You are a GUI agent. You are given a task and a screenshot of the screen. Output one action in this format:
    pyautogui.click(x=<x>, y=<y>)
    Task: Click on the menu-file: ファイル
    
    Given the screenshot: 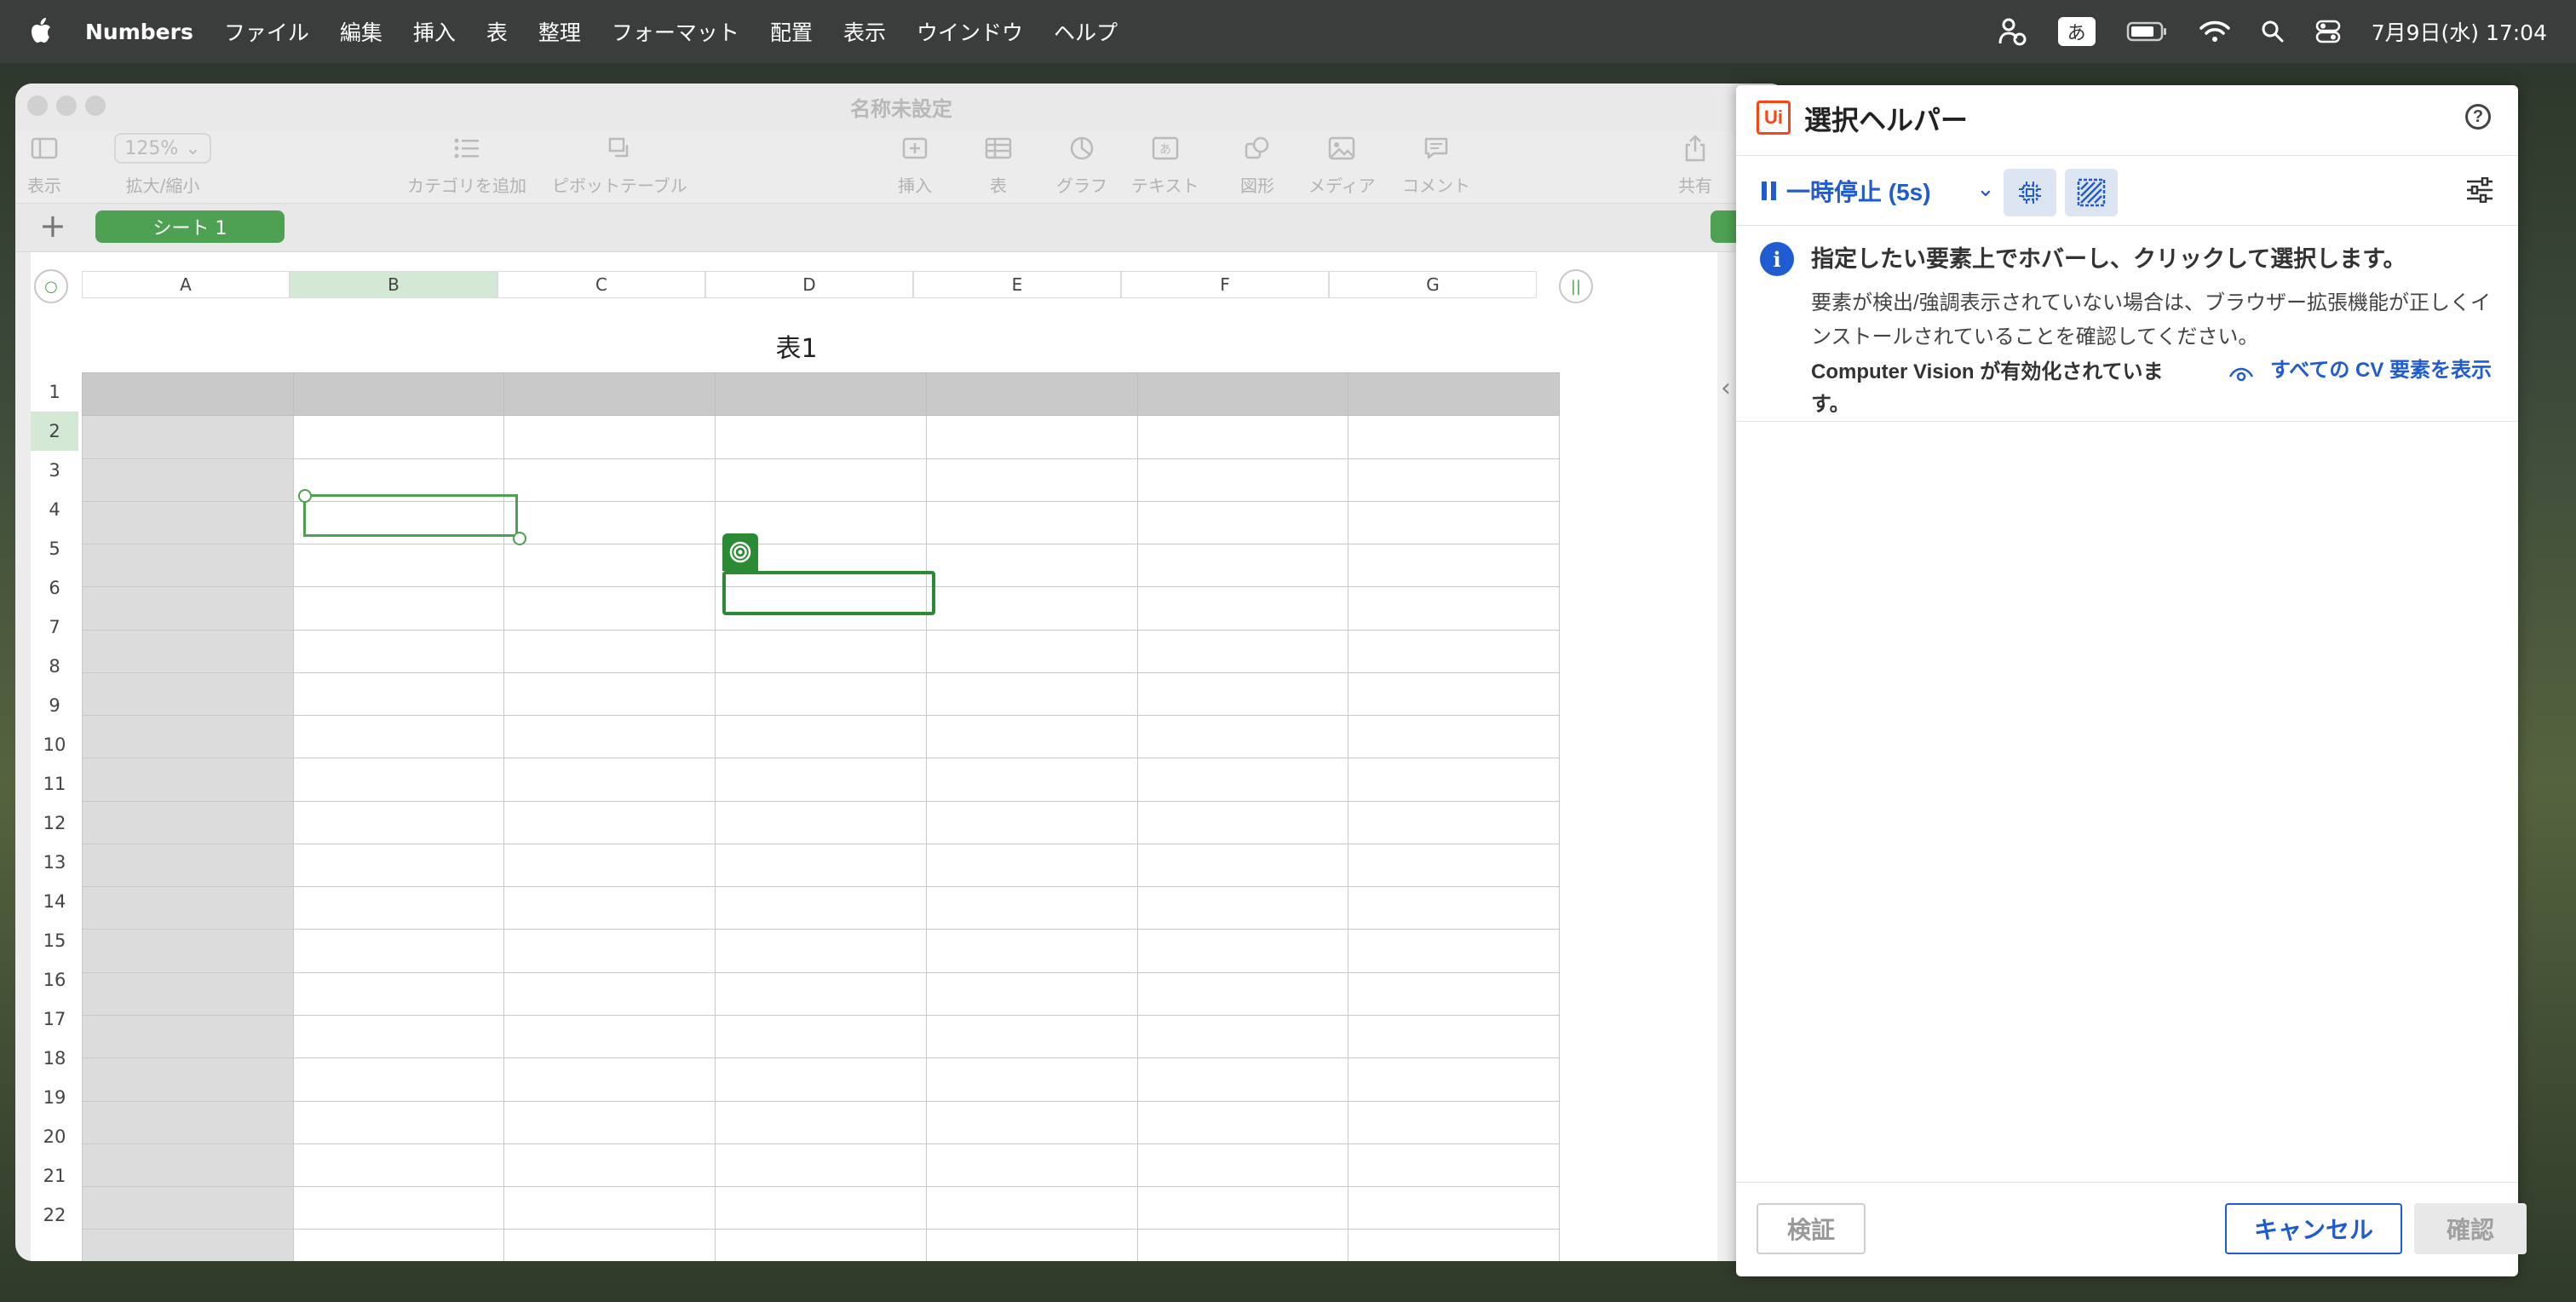 What is the action you would take?
    pyautogui.click(x=267, y=31)
    